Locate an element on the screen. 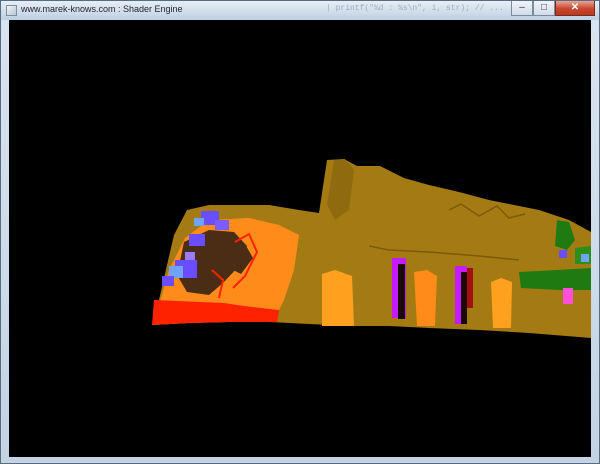  window-controls: – □ ✕ is located at coordinates (553, 9).